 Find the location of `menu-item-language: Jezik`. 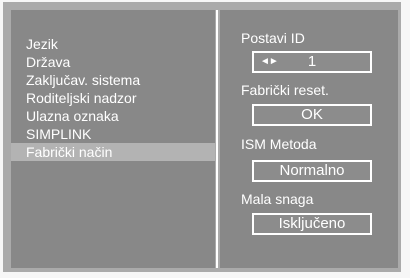

menu-item-language: Jezik is located at coordinates (113, 44).